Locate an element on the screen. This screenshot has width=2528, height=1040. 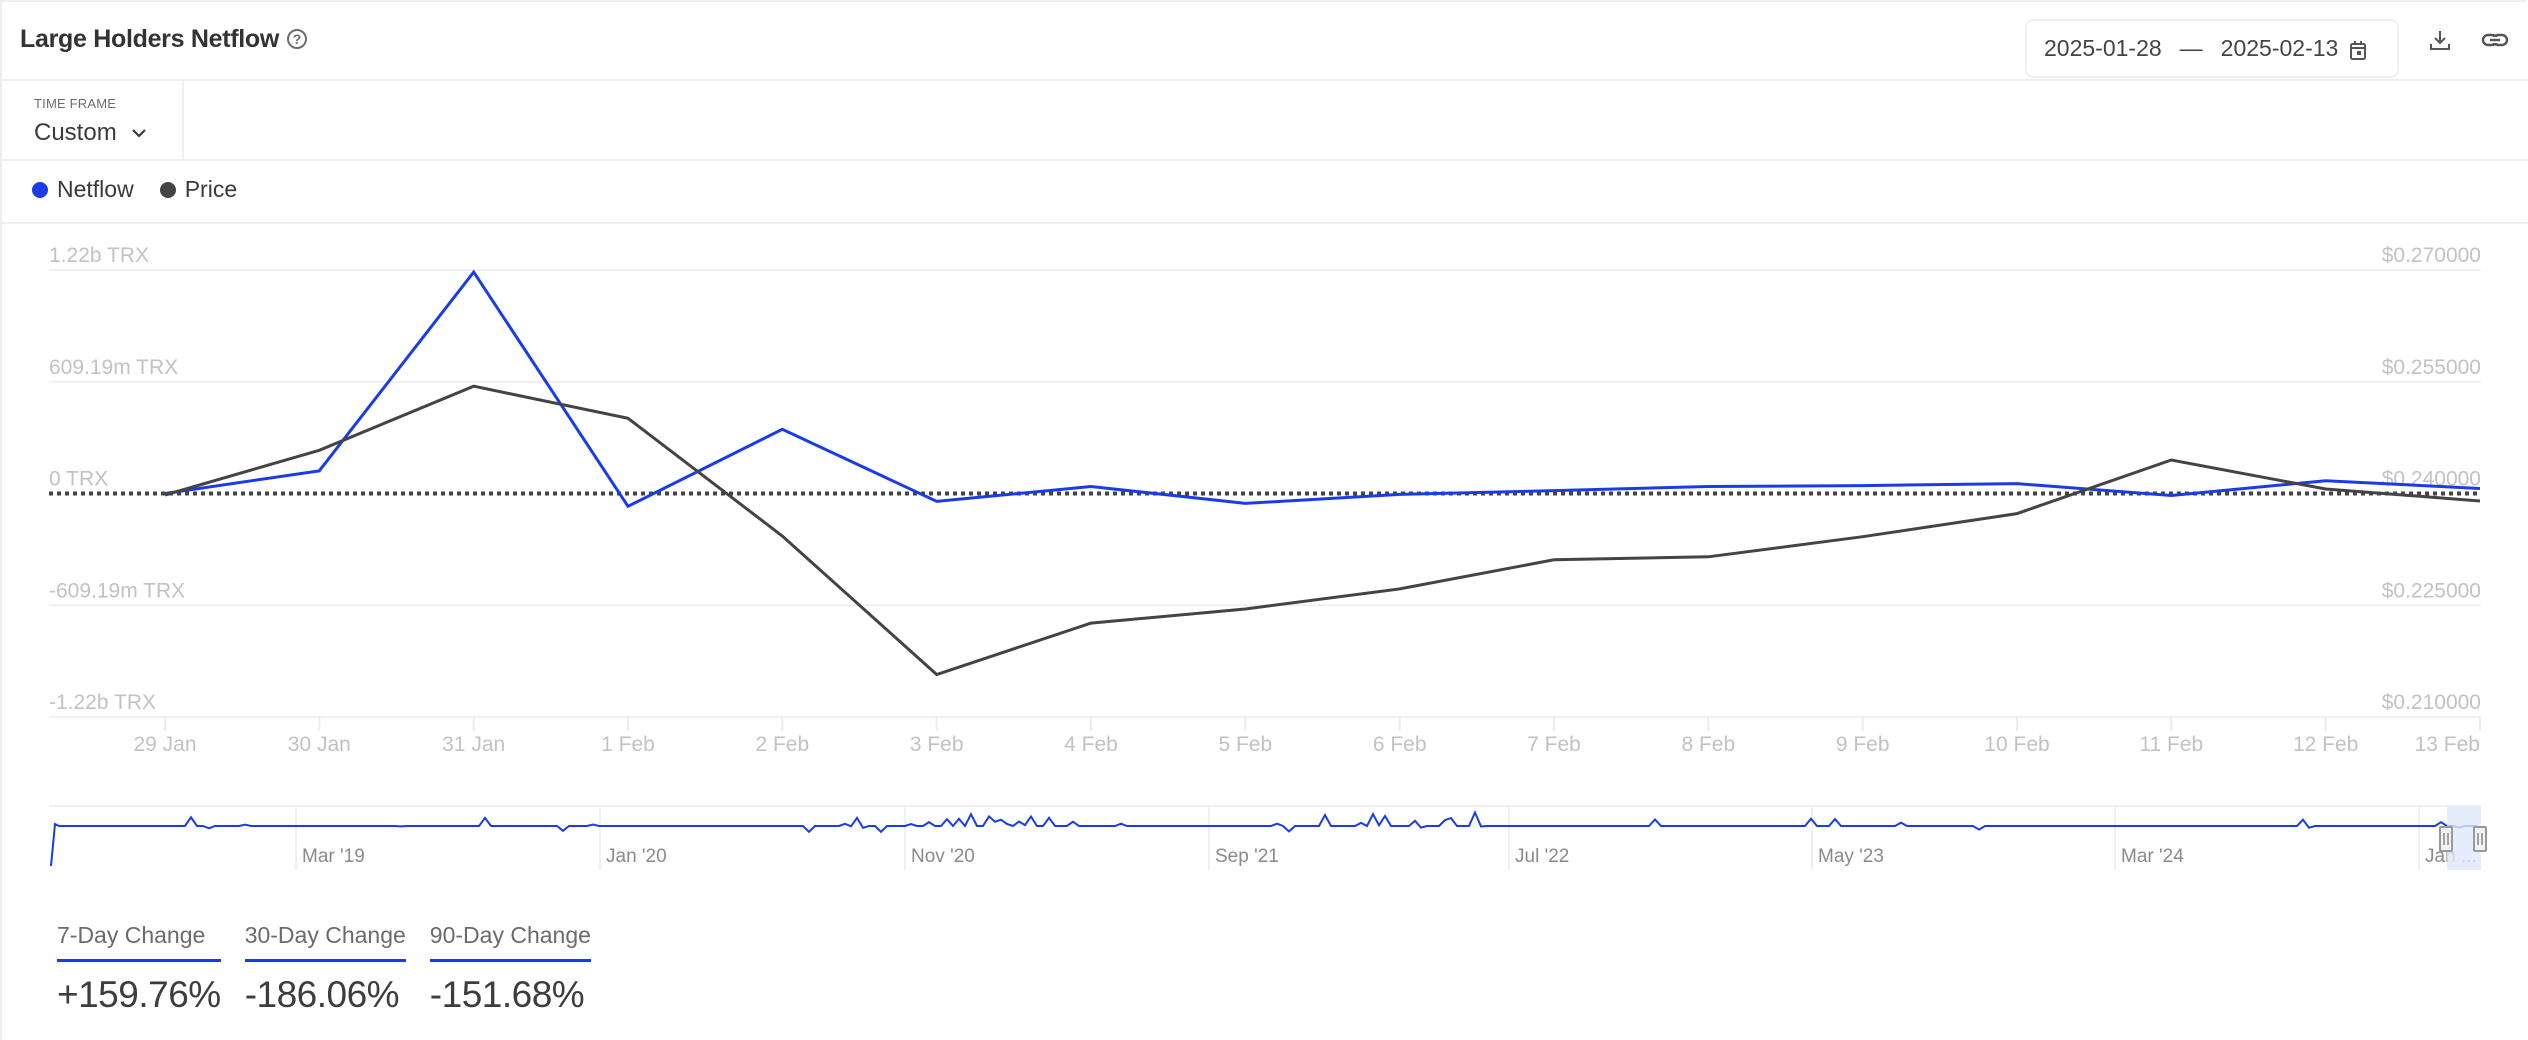
y-left-tick-label: -609.19m TRX is located at coordinates (117, 590).